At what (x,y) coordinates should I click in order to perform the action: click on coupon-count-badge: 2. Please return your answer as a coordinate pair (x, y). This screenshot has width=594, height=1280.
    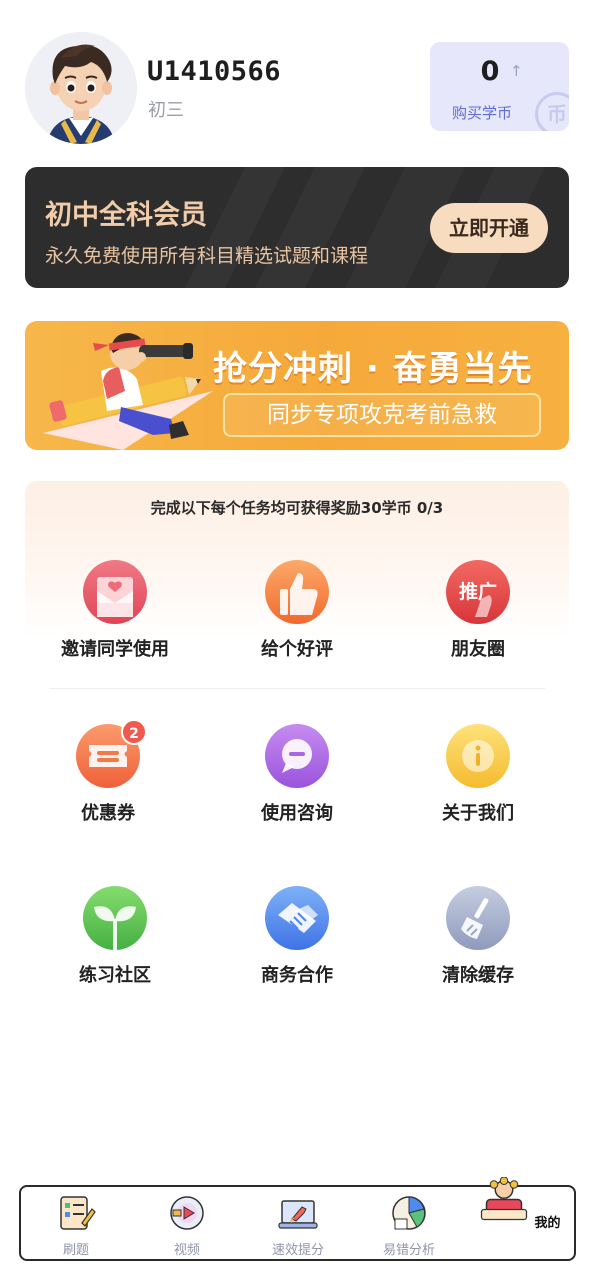
    Looking at the image, I should click on (134, 732).